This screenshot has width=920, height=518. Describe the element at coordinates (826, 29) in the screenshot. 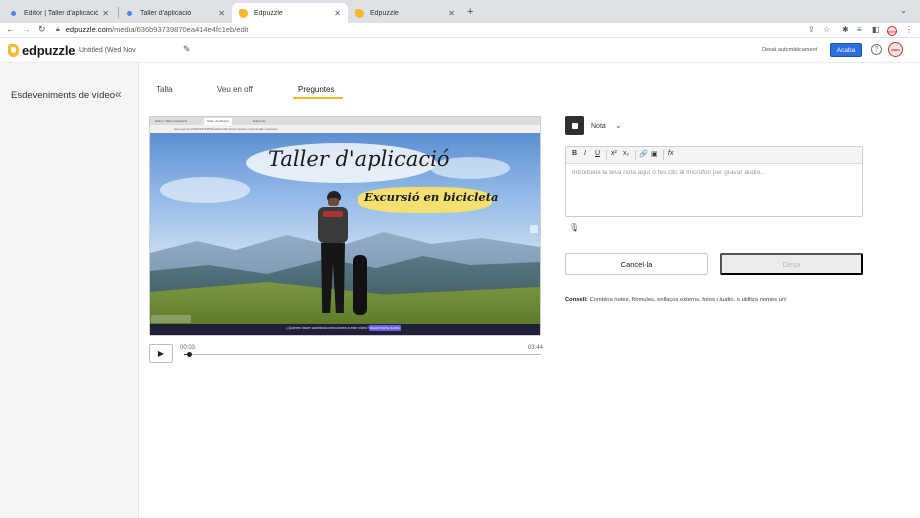

I see `star-icon: ☆` at that location.